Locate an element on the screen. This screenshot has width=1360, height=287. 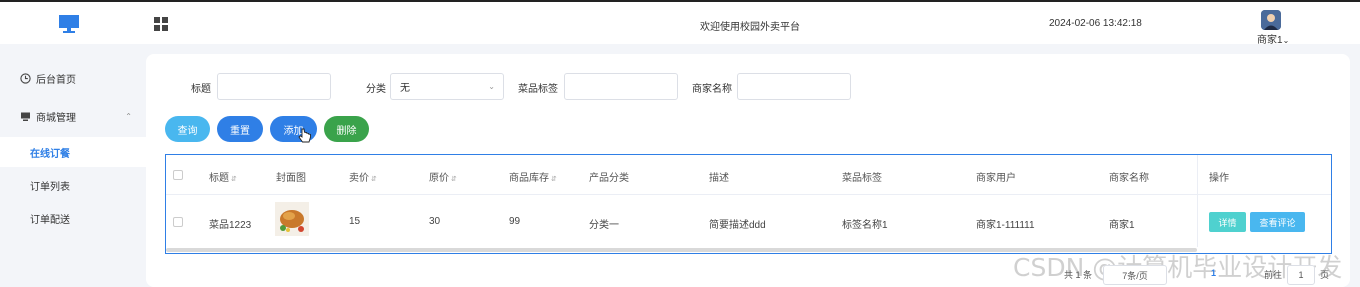
sidebar: 后台首页 商城管理 ⌃ 在线订餐 订单列表 订单配送 is located at coordinates (73, 165).